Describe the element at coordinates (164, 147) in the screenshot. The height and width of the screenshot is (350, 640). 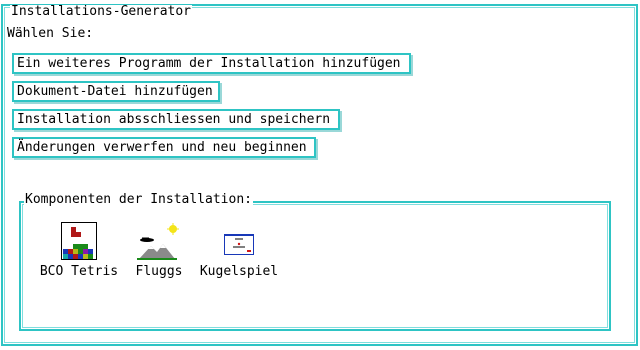
I see `discard-restart-button: Änderungen verwerfen und neu beginnen` at that location.